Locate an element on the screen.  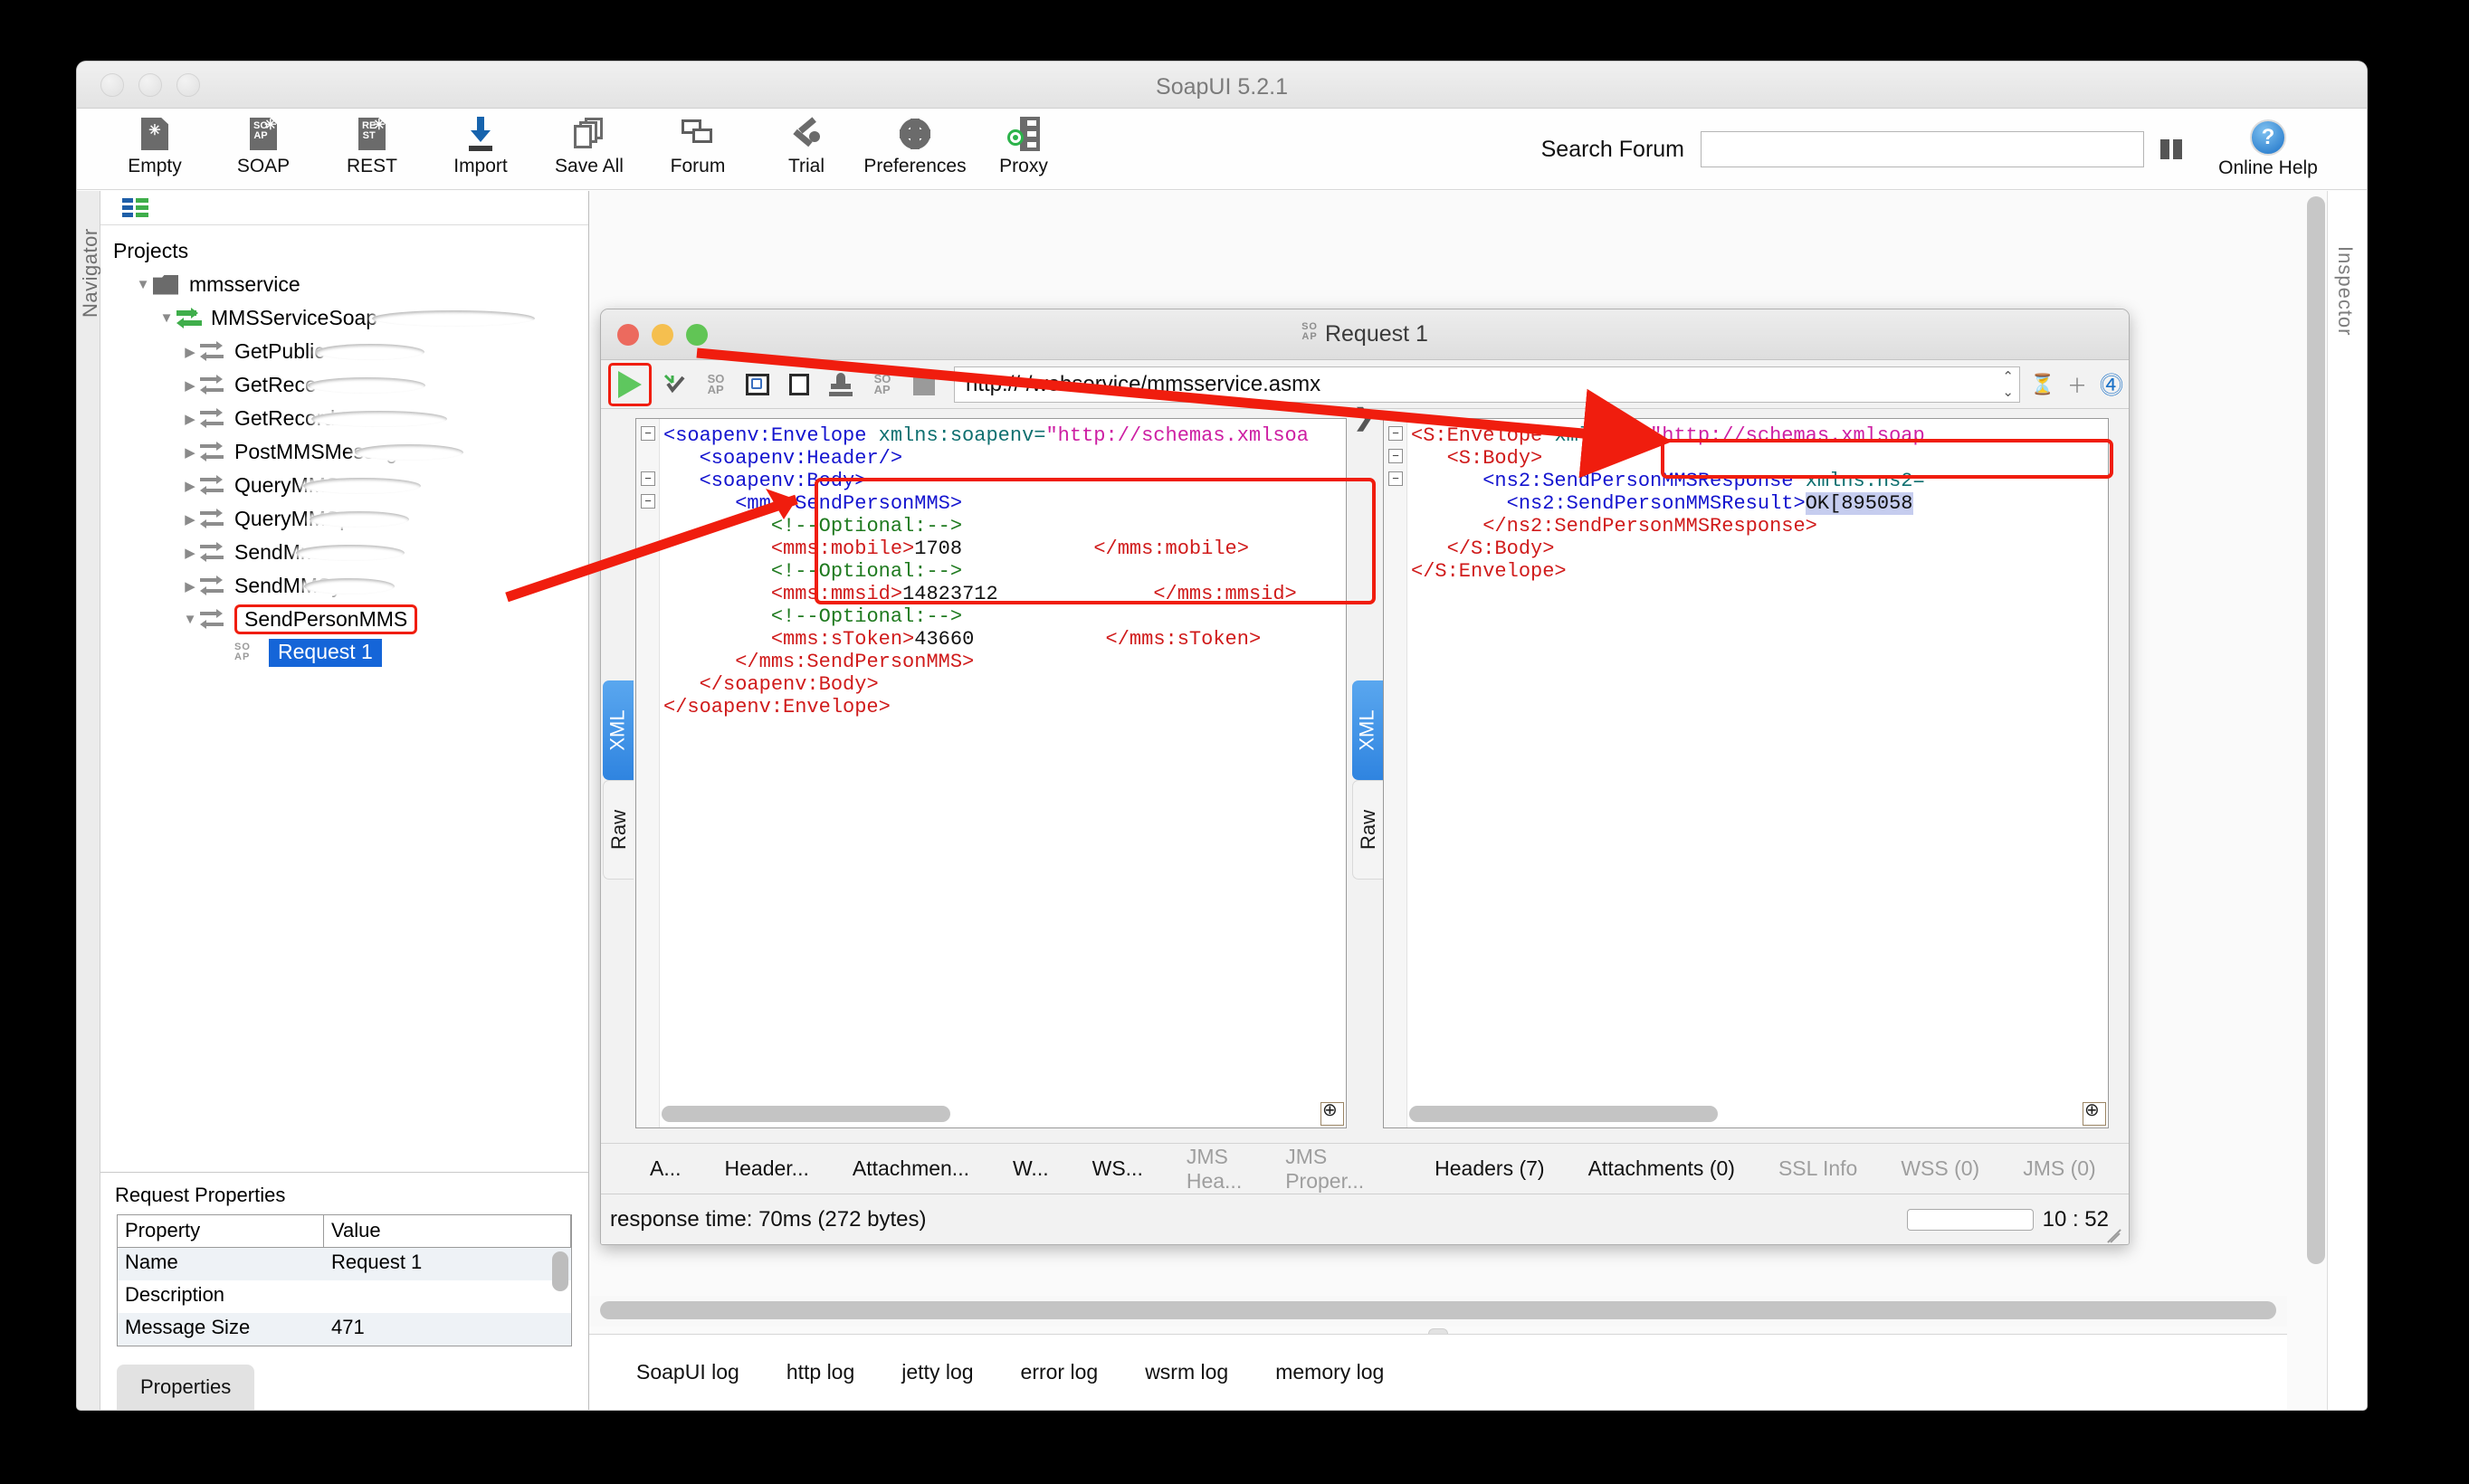
annotation-box-response-result is located at coordinates (1887, 459).